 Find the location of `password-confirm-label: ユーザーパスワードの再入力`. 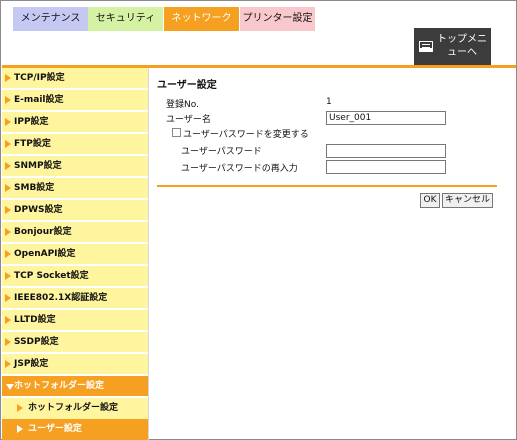

password-confirm-label: ユーザーパスワードの再入力 is located at coordinates (239, 169).